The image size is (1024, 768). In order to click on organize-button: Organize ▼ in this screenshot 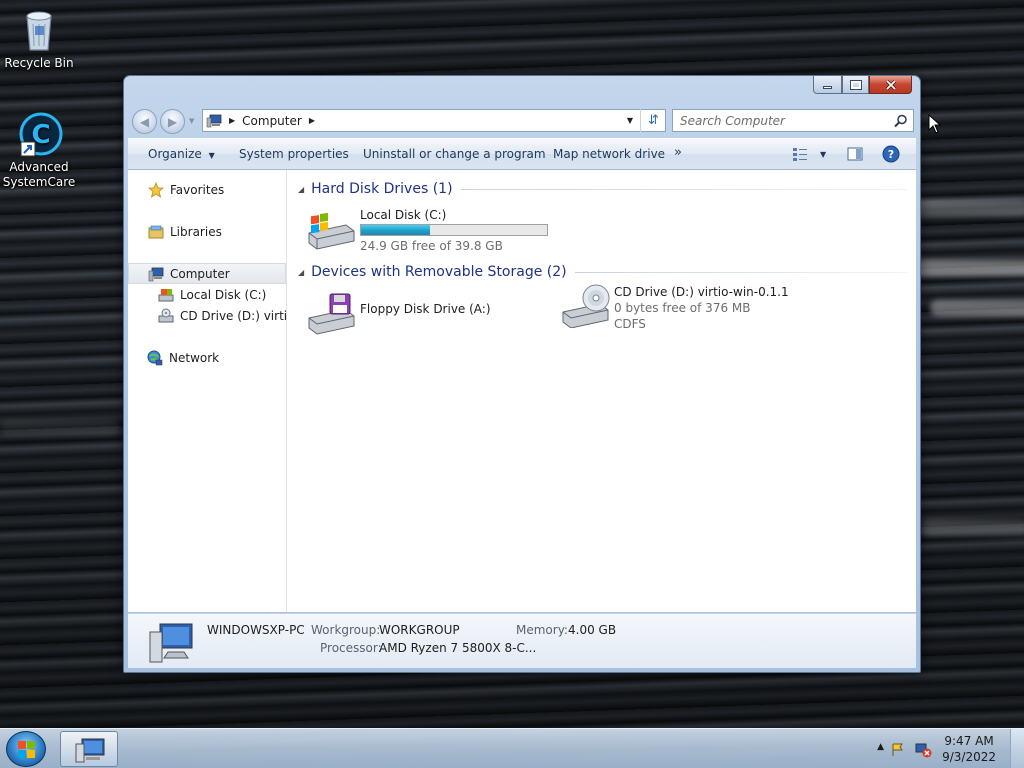, I will do `click(181, 154)`.